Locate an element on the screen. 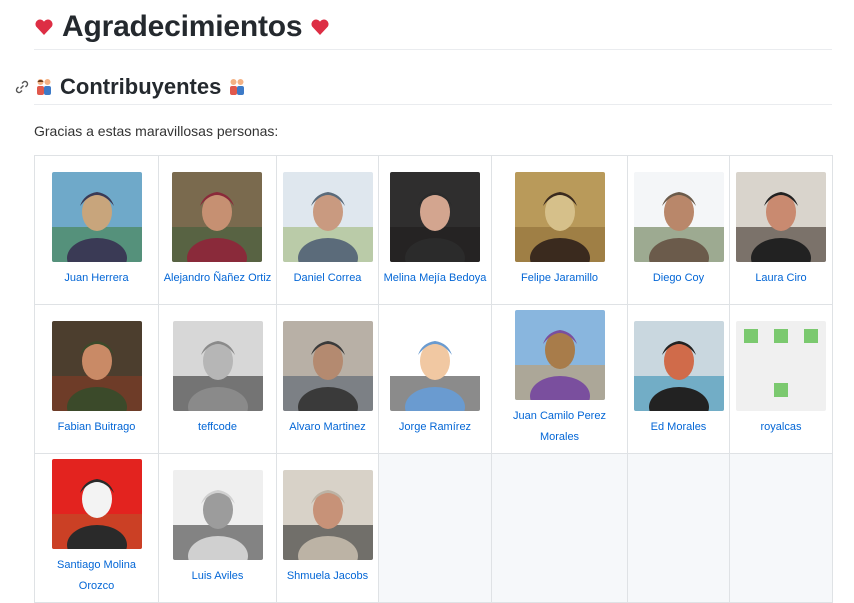 This screenshot has width=854, height=603. contributor-link: Santiago Molina Orozco is located at coordinates (96, 528).